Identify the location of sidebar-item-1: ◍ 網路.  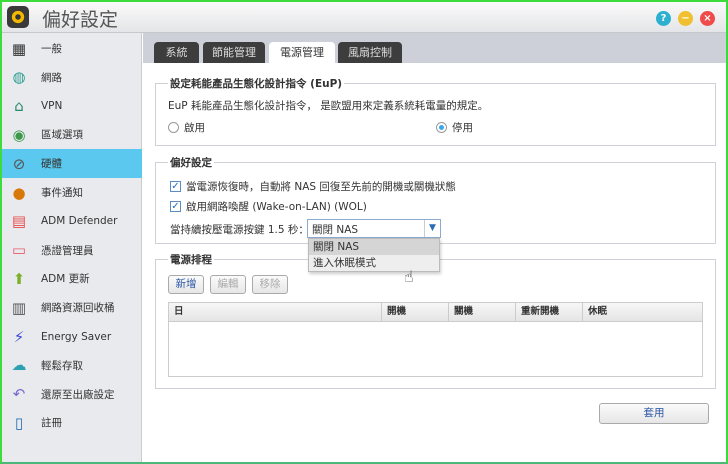
(72, 77).